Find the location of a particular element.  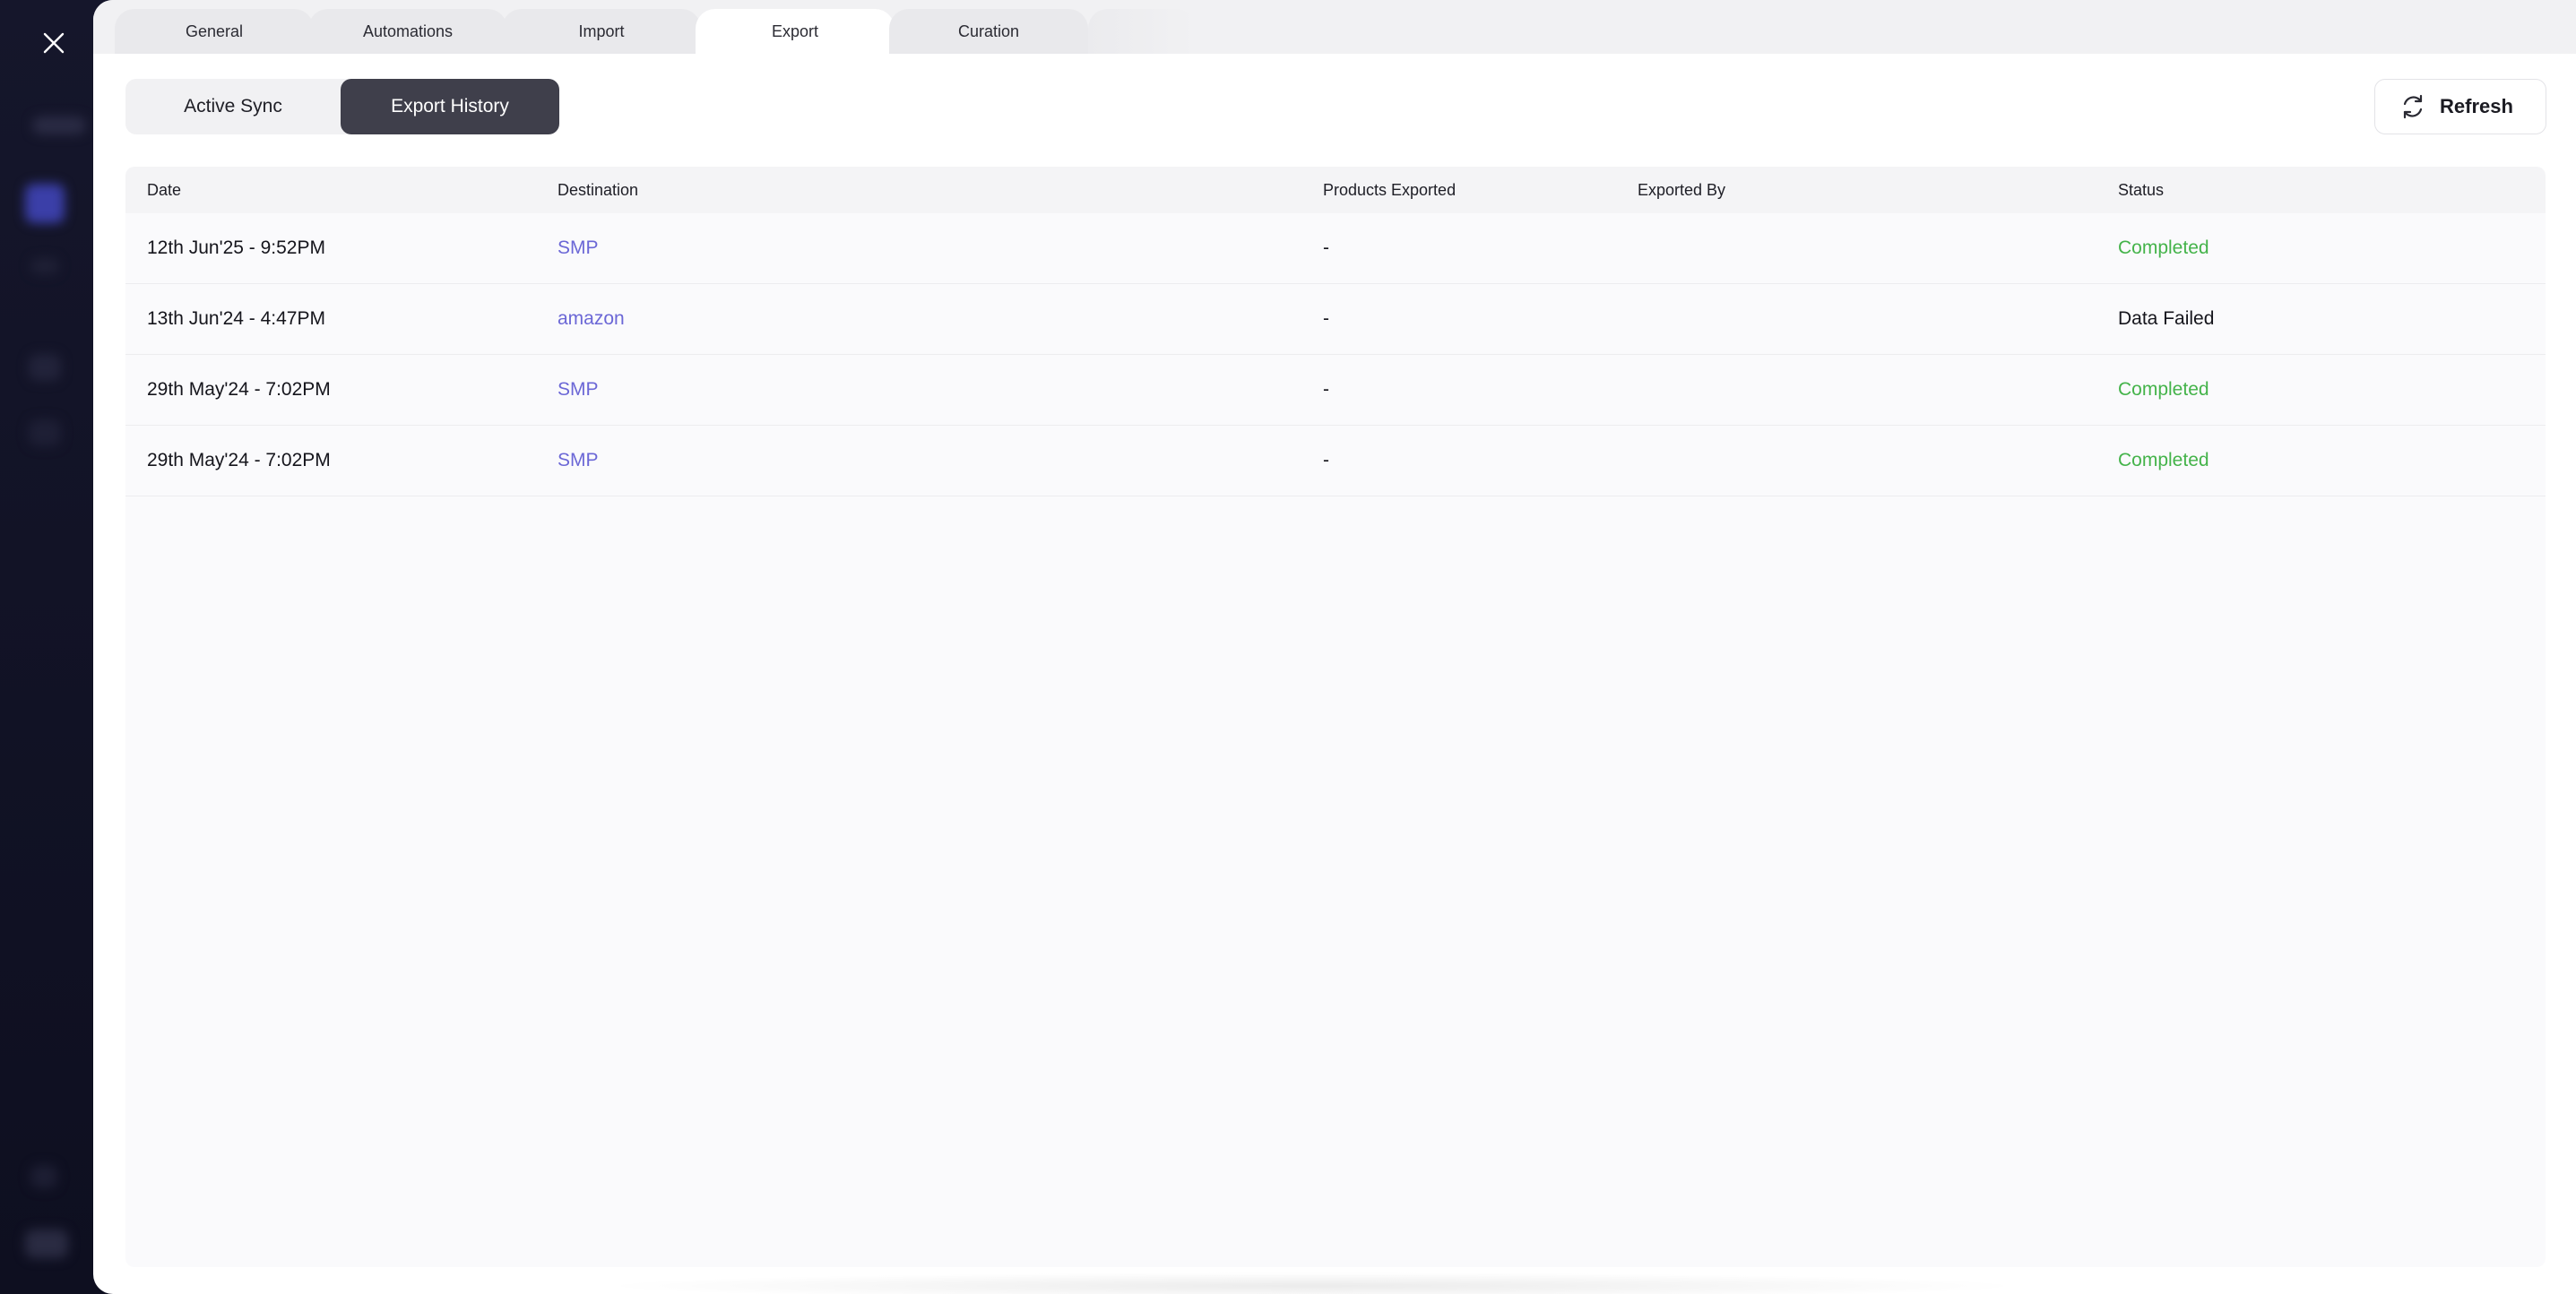

tab-curation: Curation is located at coordinates (988, 32).